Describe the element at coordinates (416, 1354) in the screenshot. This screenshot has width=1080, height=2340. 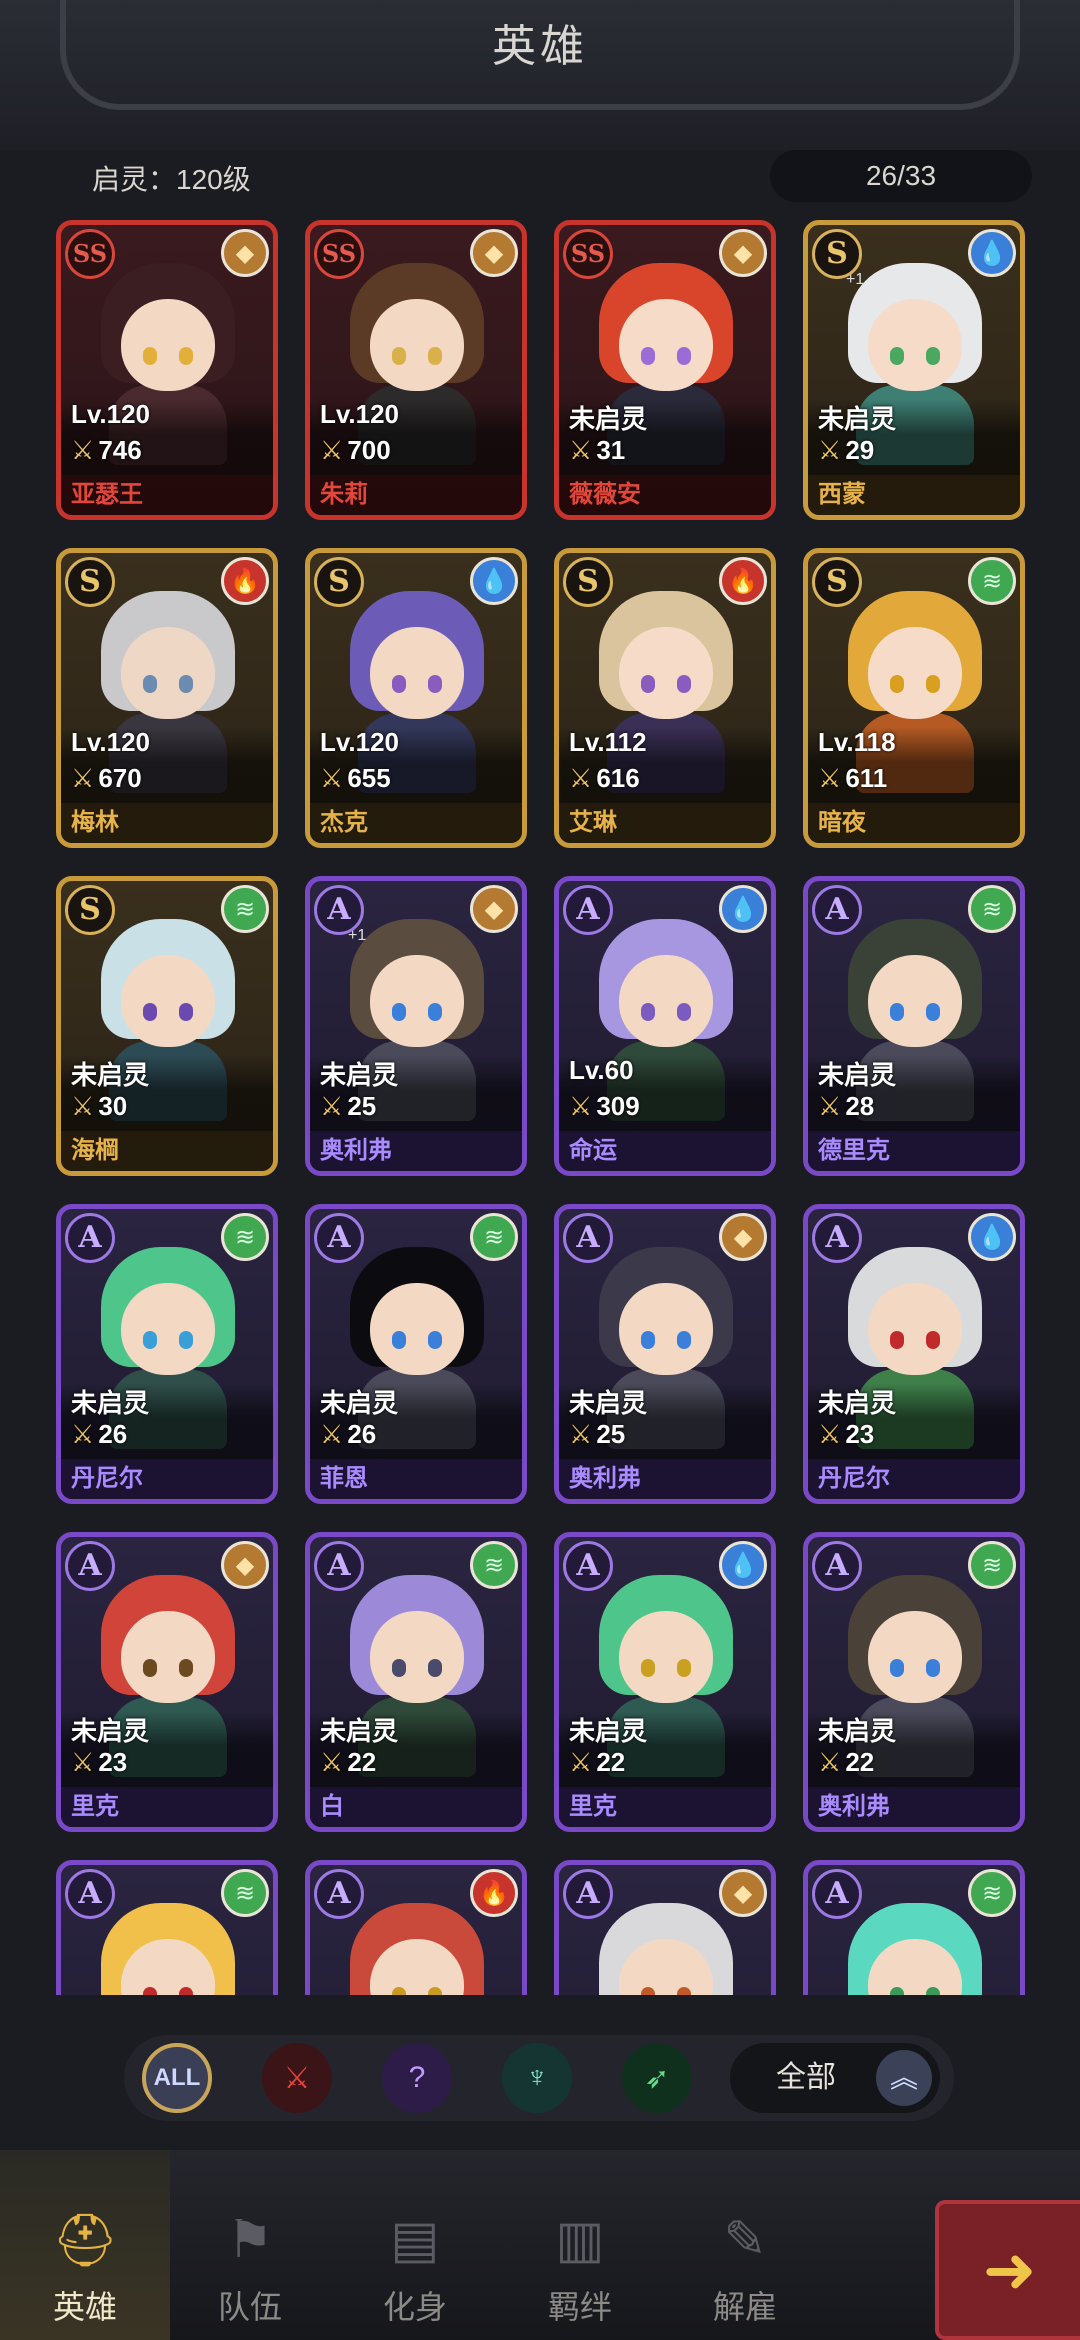
I see `hero-card: A ≋ 未启灵 ⚔ 26 菲恩` at that location.